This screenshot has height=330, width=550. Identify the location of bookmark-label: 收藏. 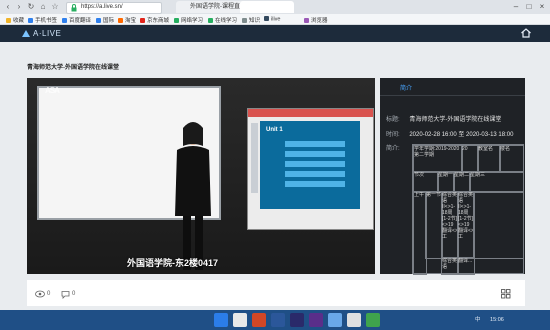
(19, 21).